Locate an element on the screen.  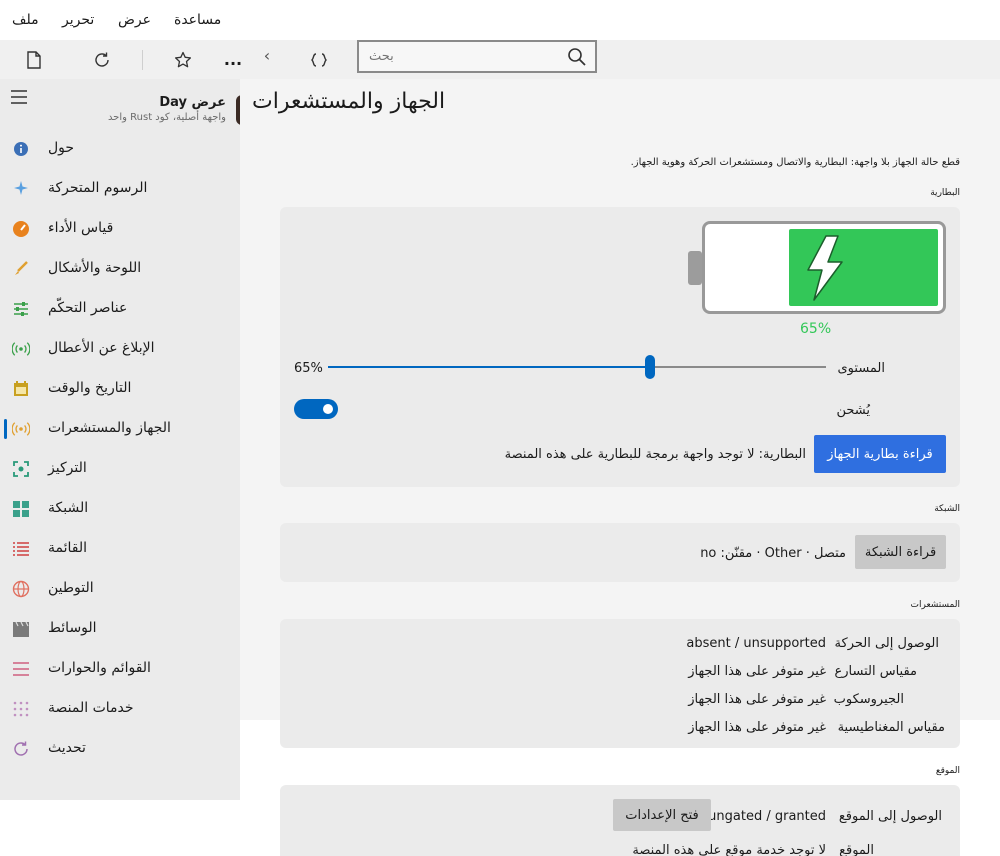
new-document-button is located at coordinates (34, 59).